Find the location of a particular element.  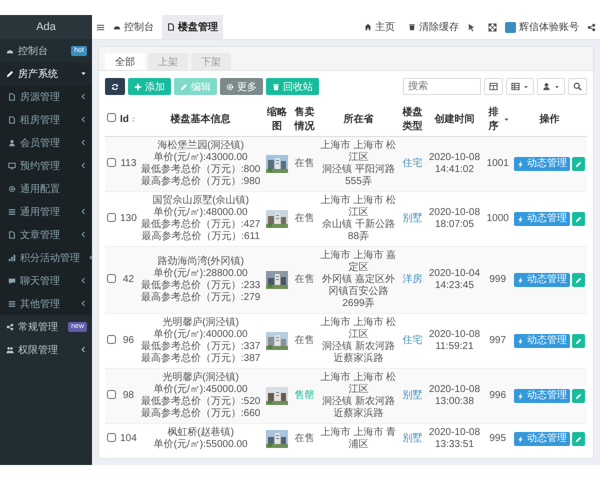

user-menu: 辉信体验账号 is located at coordinates (542, 27).